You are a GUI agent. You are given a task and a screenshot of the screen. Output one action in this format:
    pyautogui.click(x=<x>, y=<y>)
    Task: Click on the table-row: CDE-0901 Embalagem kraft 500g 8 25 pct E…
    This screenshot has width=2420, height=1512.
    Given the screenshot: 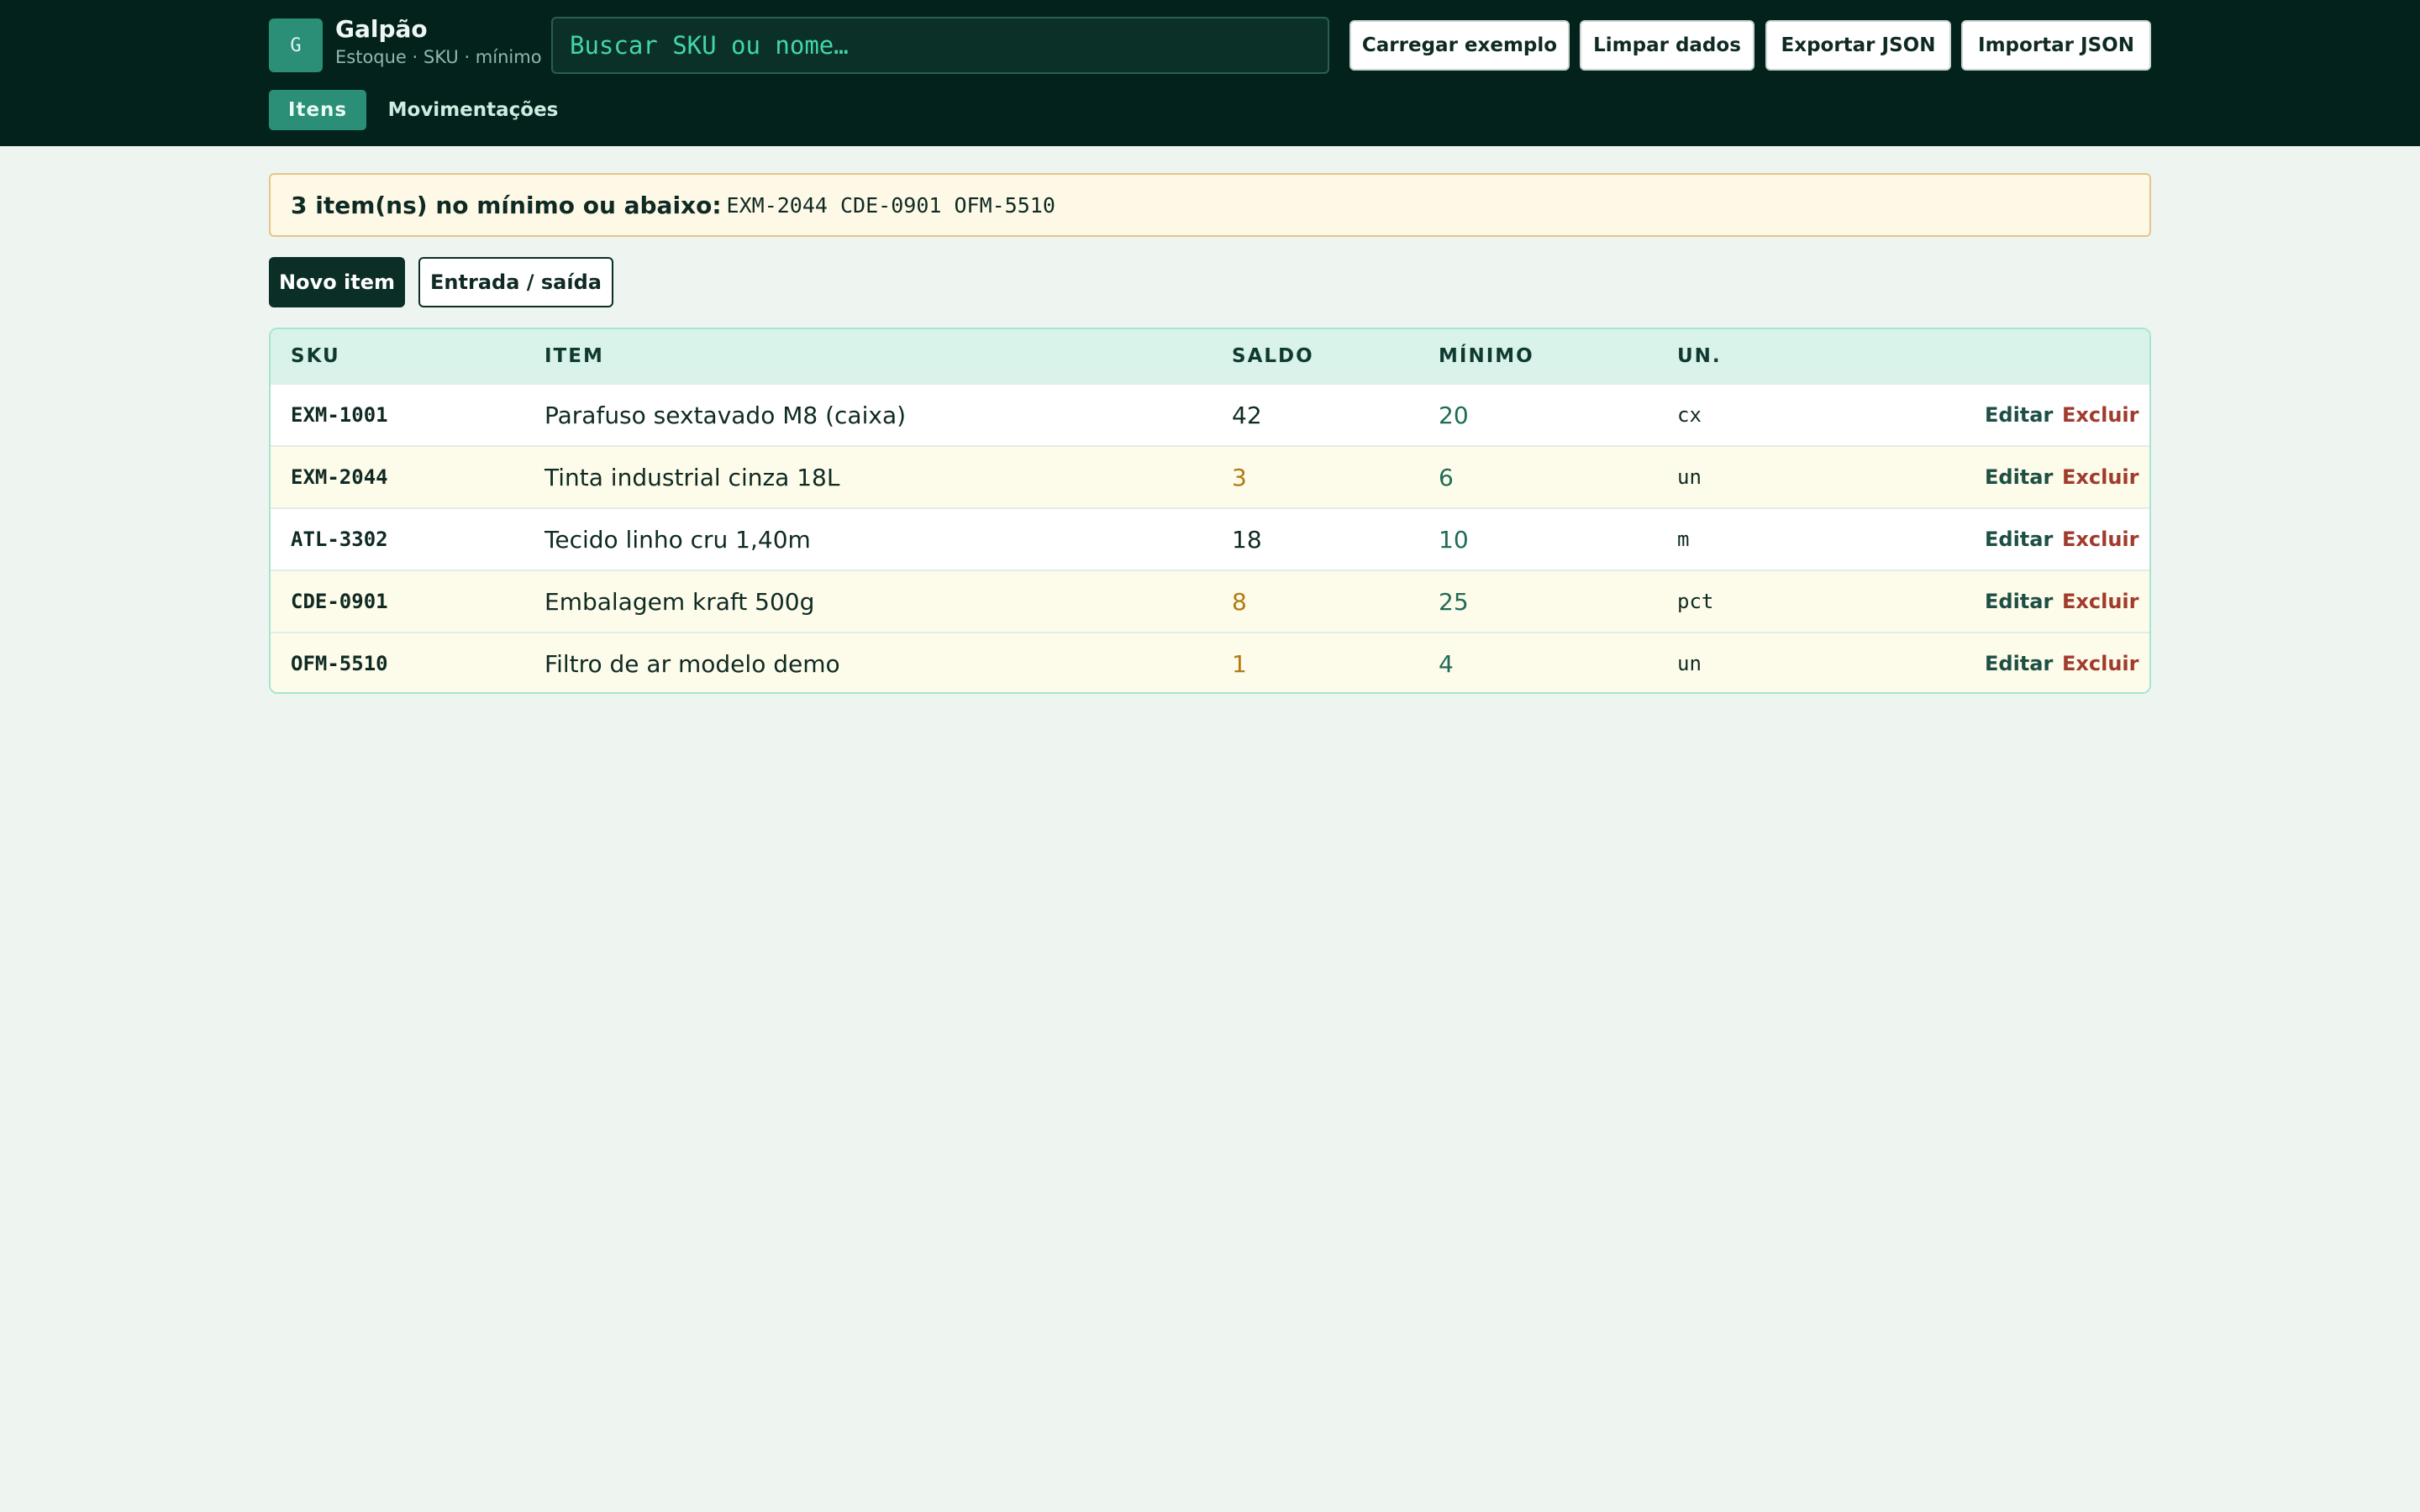 What is the action you would take?
    pyautogui.click(x=1210, y=601)
    